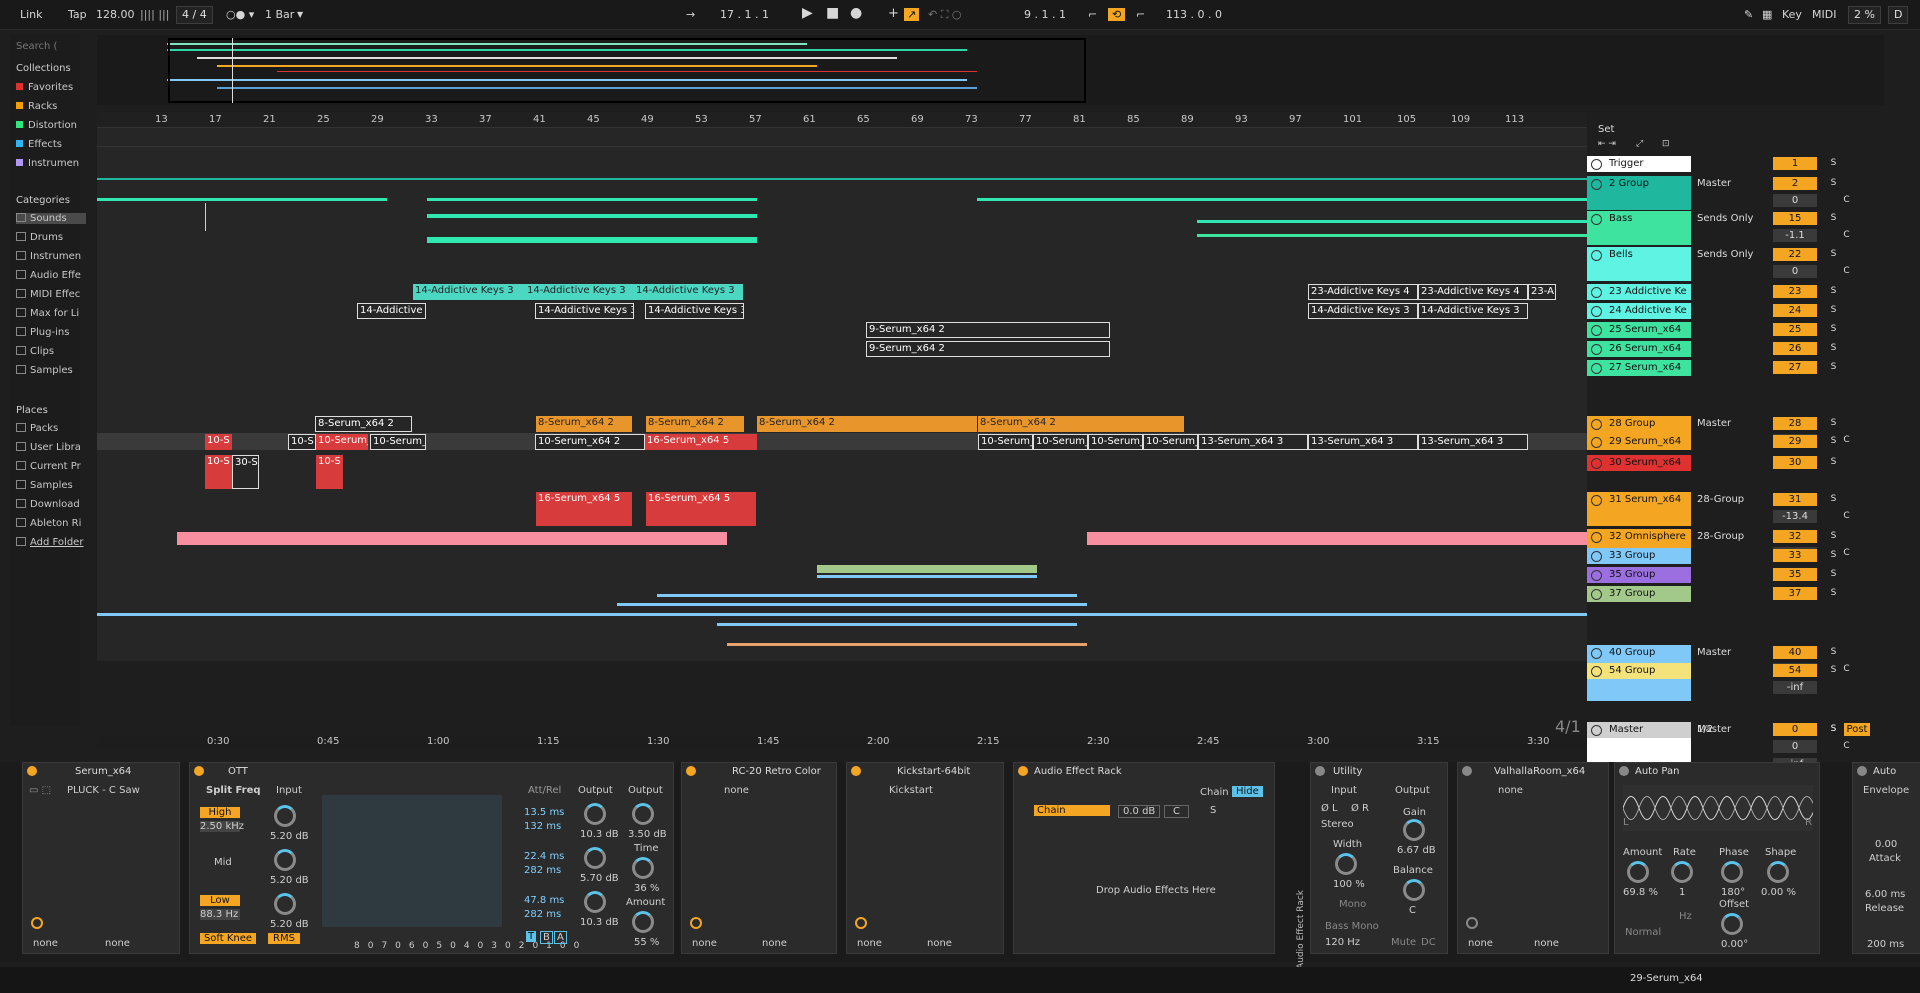  What do you see at coordinates (1329, 808) in the screenshot?
I see `phase-left: Ø L` at bounding box center [1329, 808].